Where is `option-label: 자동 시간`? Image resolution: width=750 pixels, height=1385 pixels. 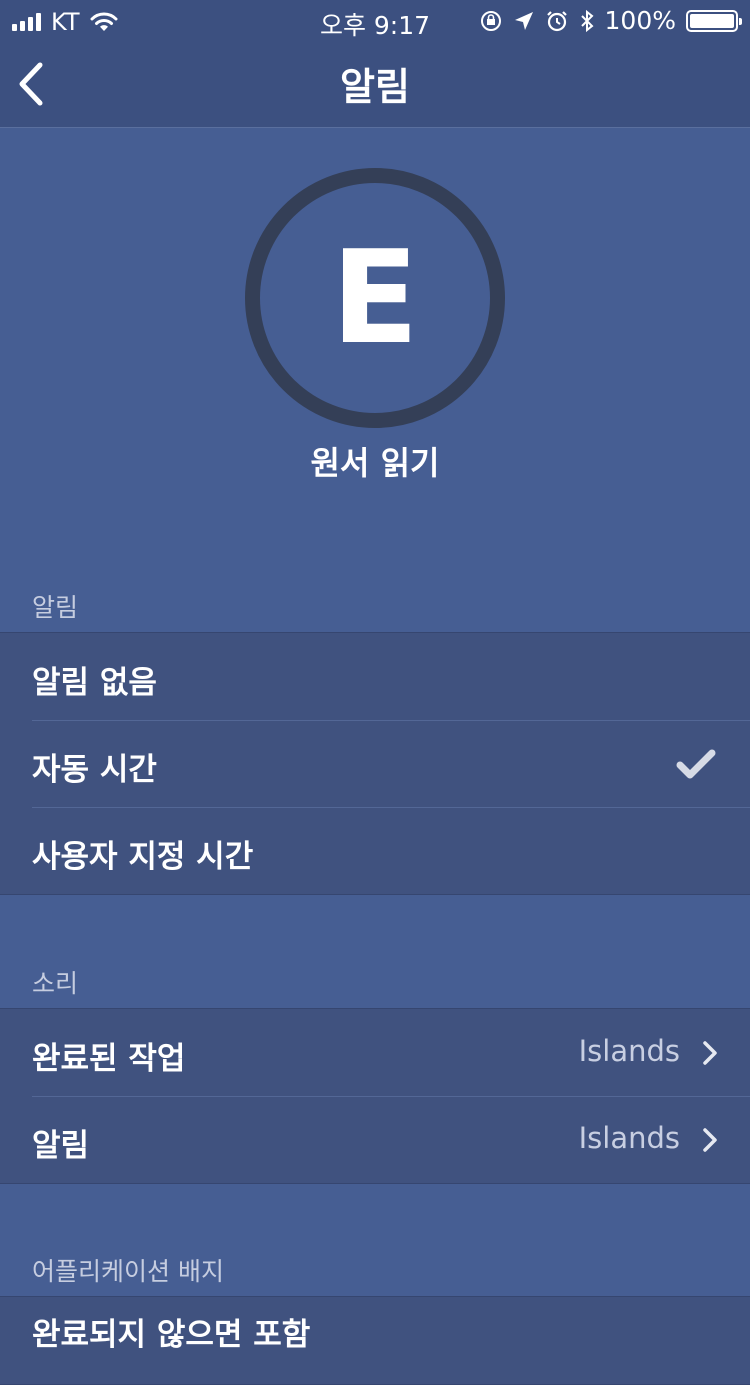
option-label: 자동 시간 is located at coordinates (94, 770).